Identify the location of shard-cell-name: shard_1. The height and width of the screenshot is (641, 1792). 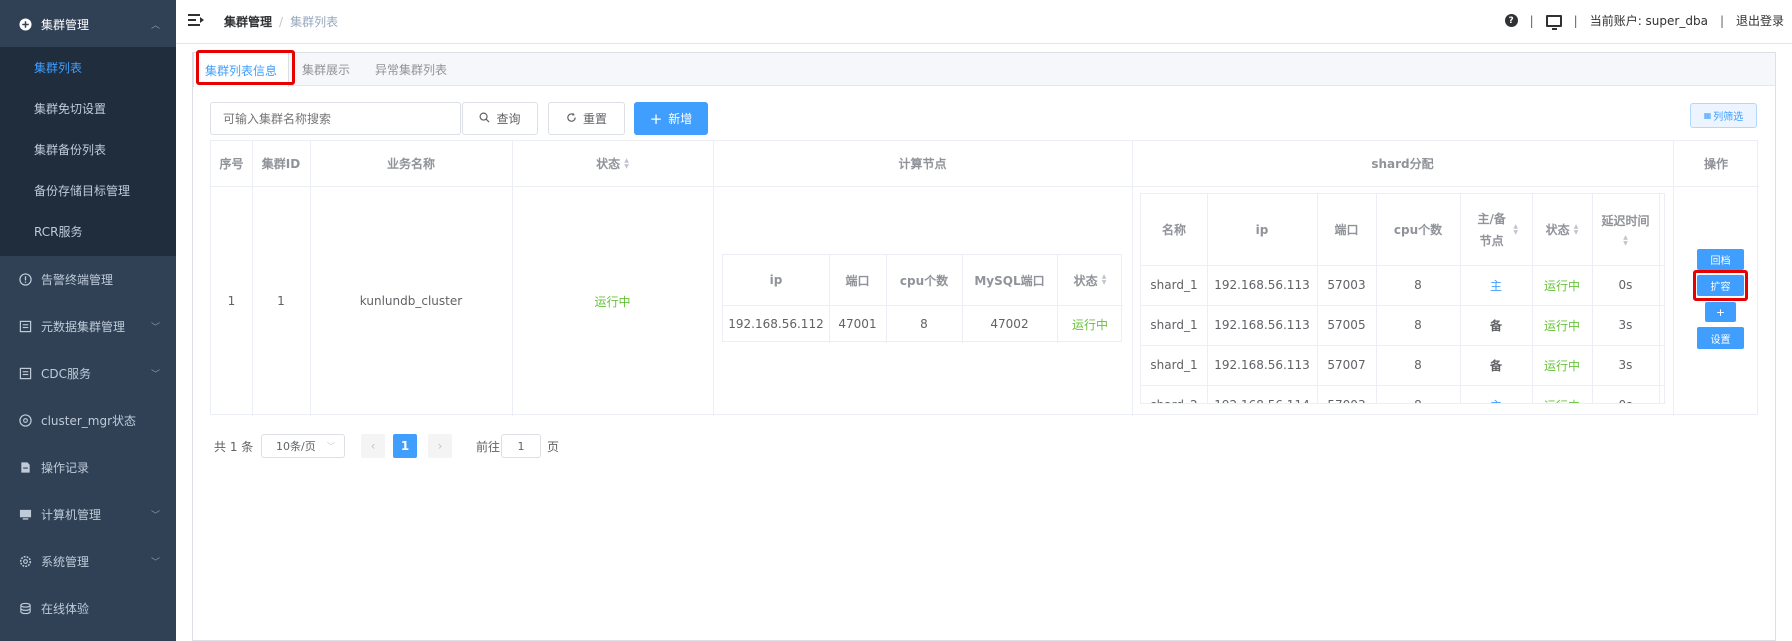
(1174, 365).